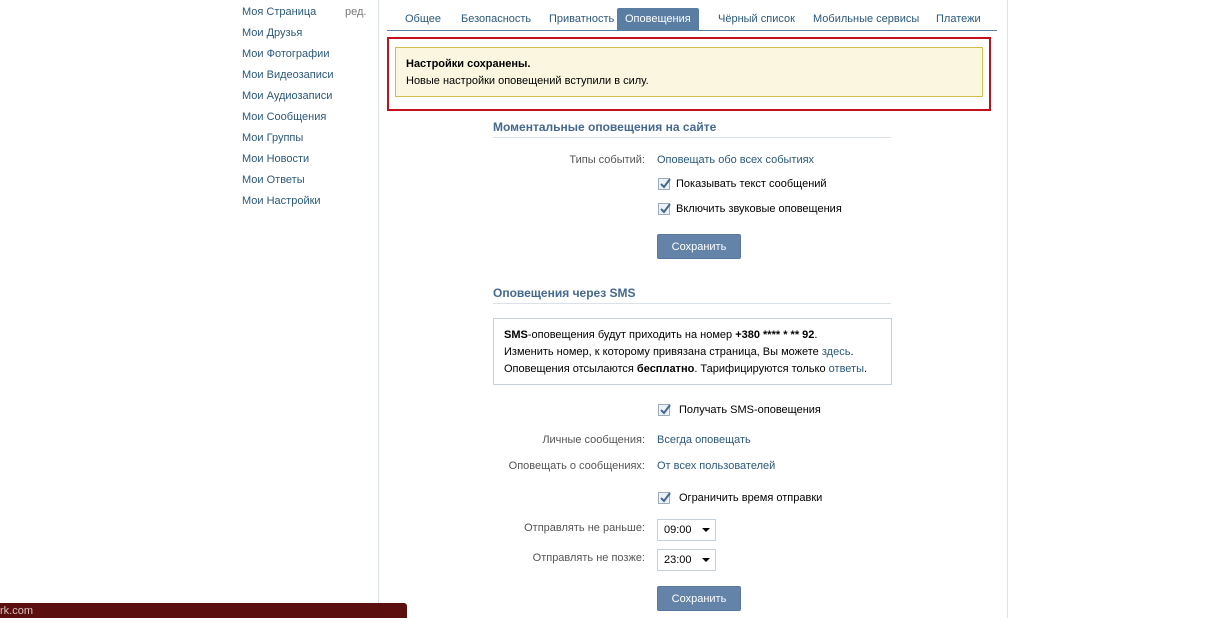 This screenshot has width=1219, height=618. I want to click on phone-number: +380 **** * ** 92, so click(775, 335).